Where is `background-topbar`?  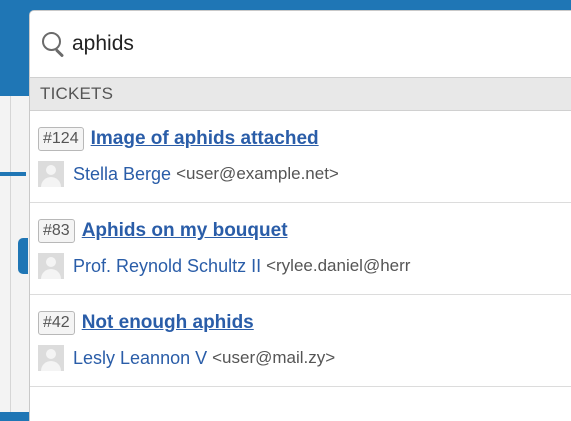 background-topbar is located at coordinates (15, 48).